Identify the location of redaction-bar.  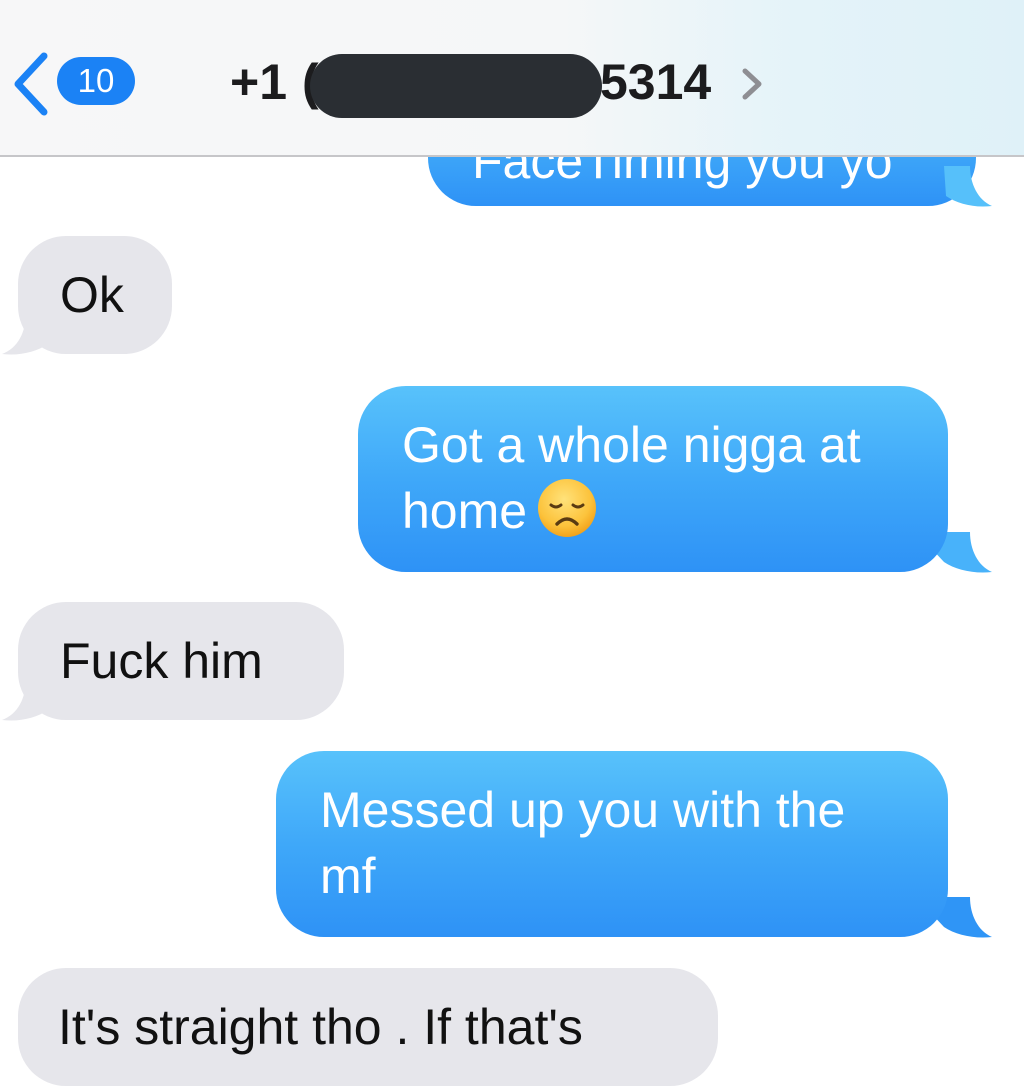
(456, 86).